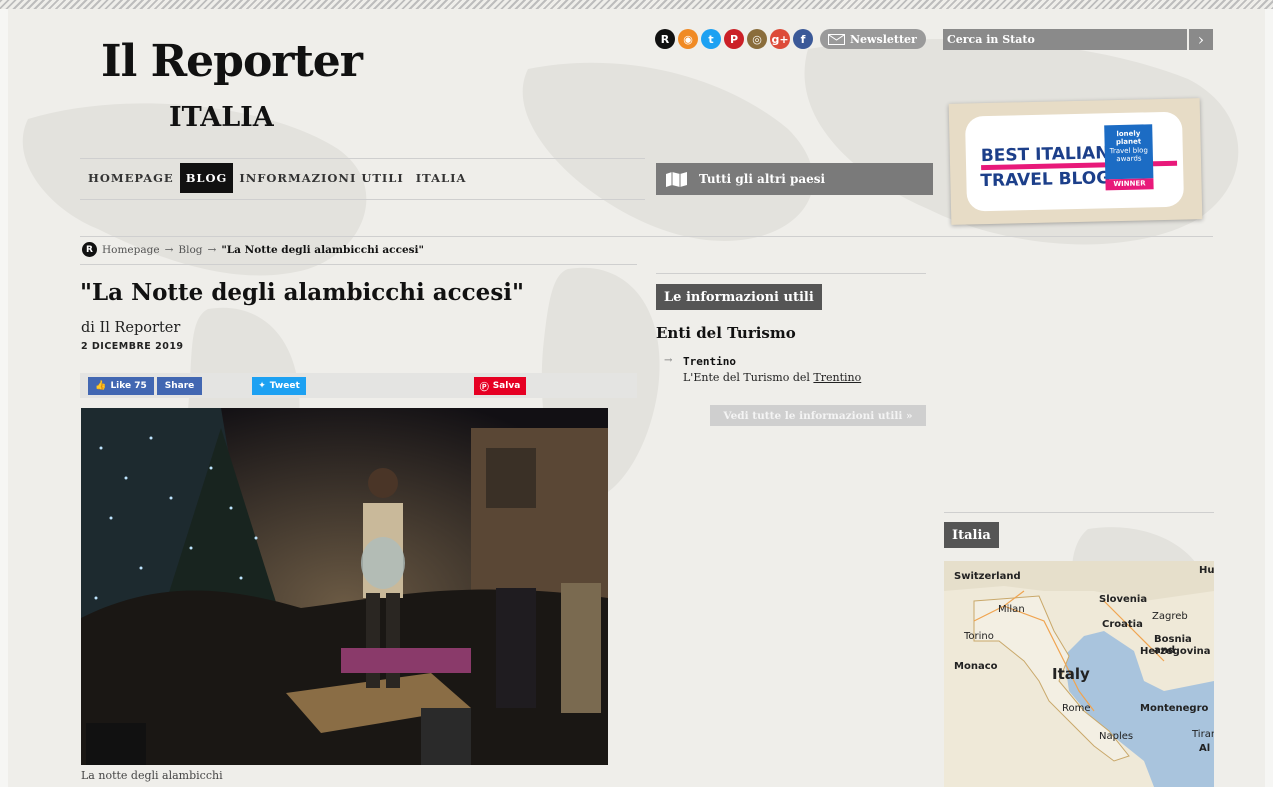 The width and height of the screenshot is (1273, 787). What do you see at coordinates (132, 346) in the screenshot?
I see `article-date: 2 DICEMBRE 2019` at bounding box center [132, 346].